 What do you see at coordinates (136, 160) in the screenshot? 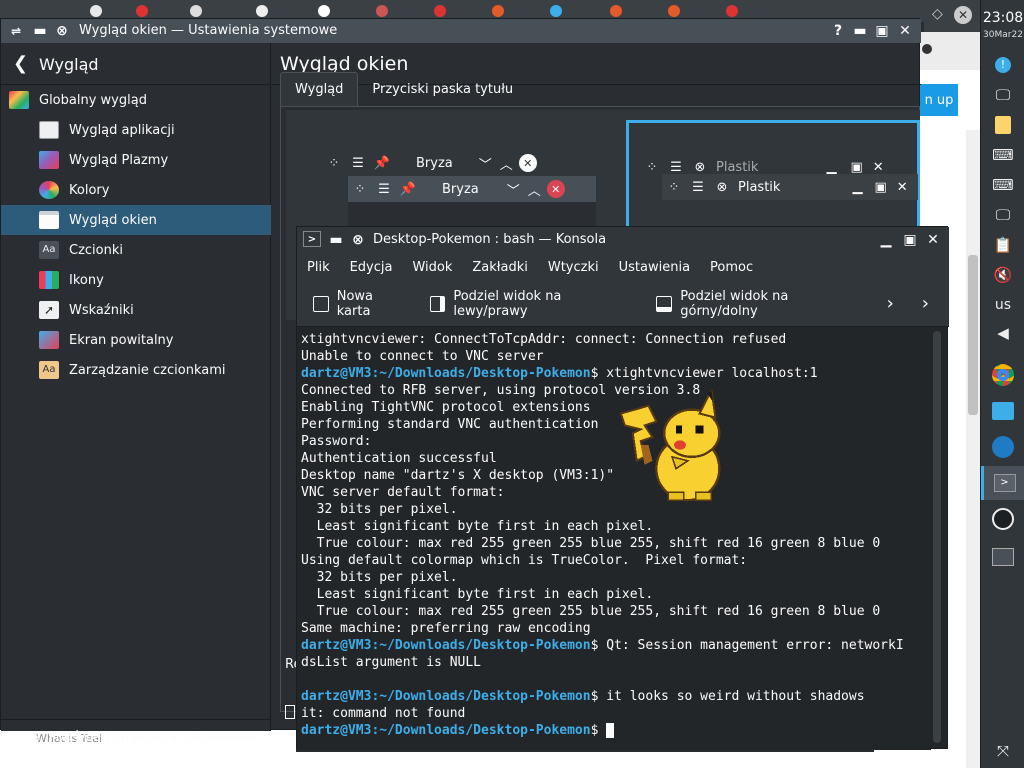
I see `sidebar-item-plasma-style: Wygląd Plazmy` at bounding box center [136, 160].